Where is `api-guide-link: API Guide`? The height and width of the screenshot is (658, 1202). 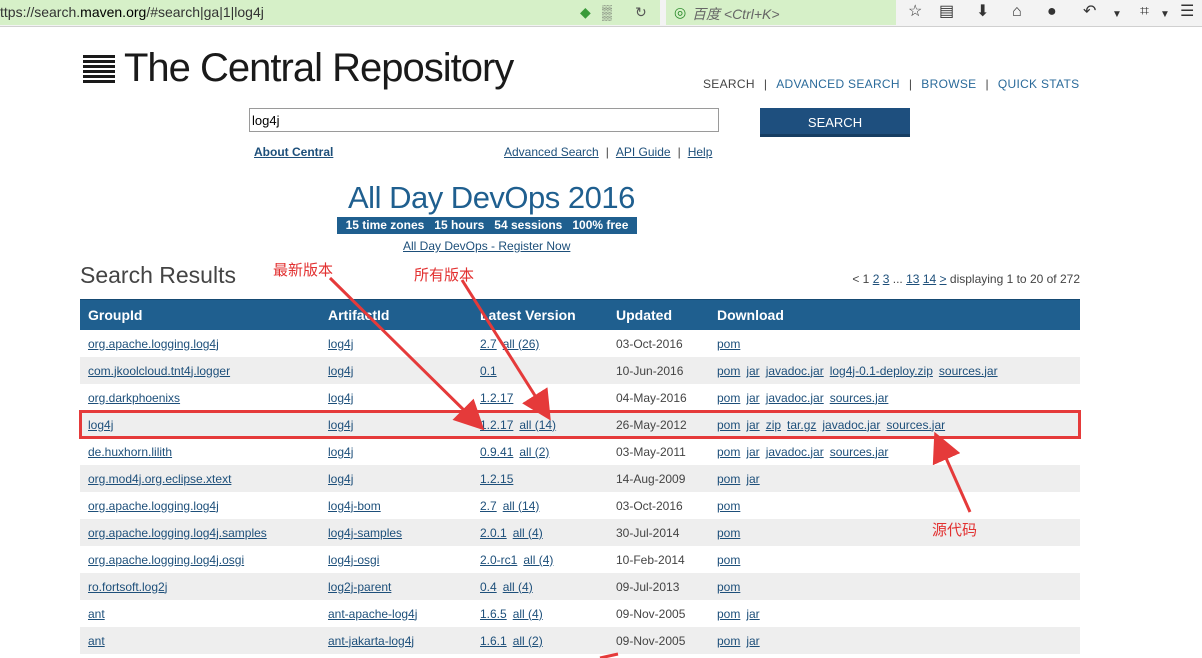 api-guide-link: API Guide is located at coordinates (643, 152).